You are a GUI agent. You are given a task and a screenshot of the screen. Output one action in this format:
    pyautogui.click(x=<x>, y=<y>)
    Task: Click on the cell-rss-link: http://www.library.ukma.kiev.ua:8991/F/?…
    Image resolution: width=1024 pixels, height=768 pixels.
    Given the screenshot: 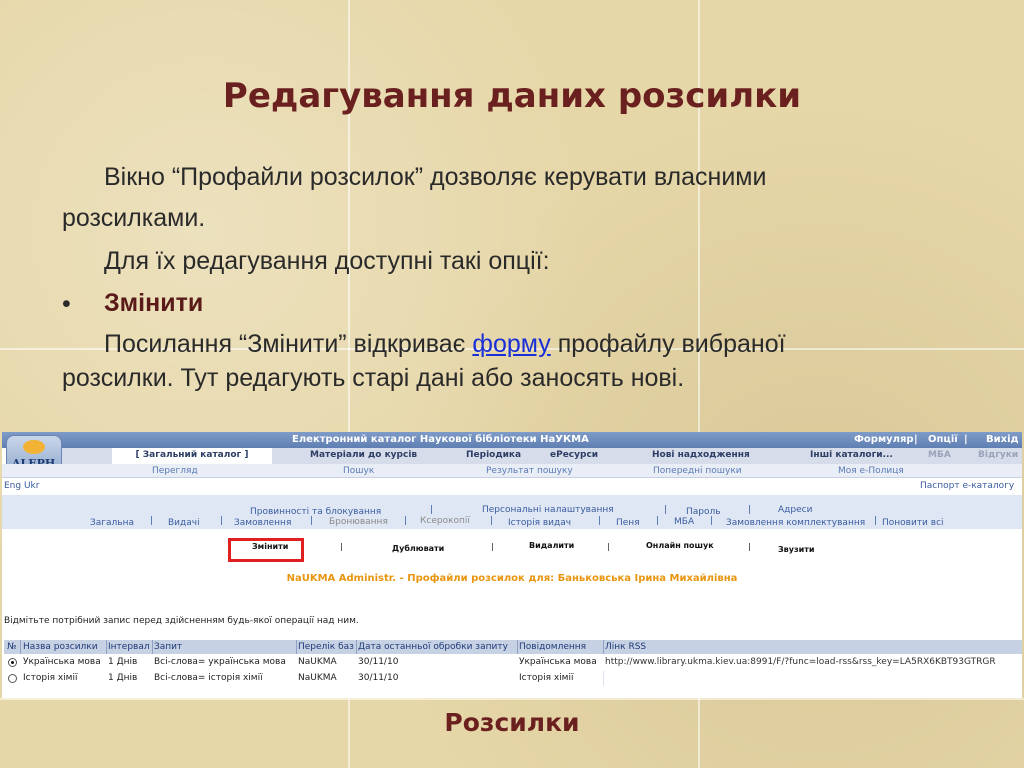 What is the action you would take?
    pyautogui.click(x=813, y=662)
    